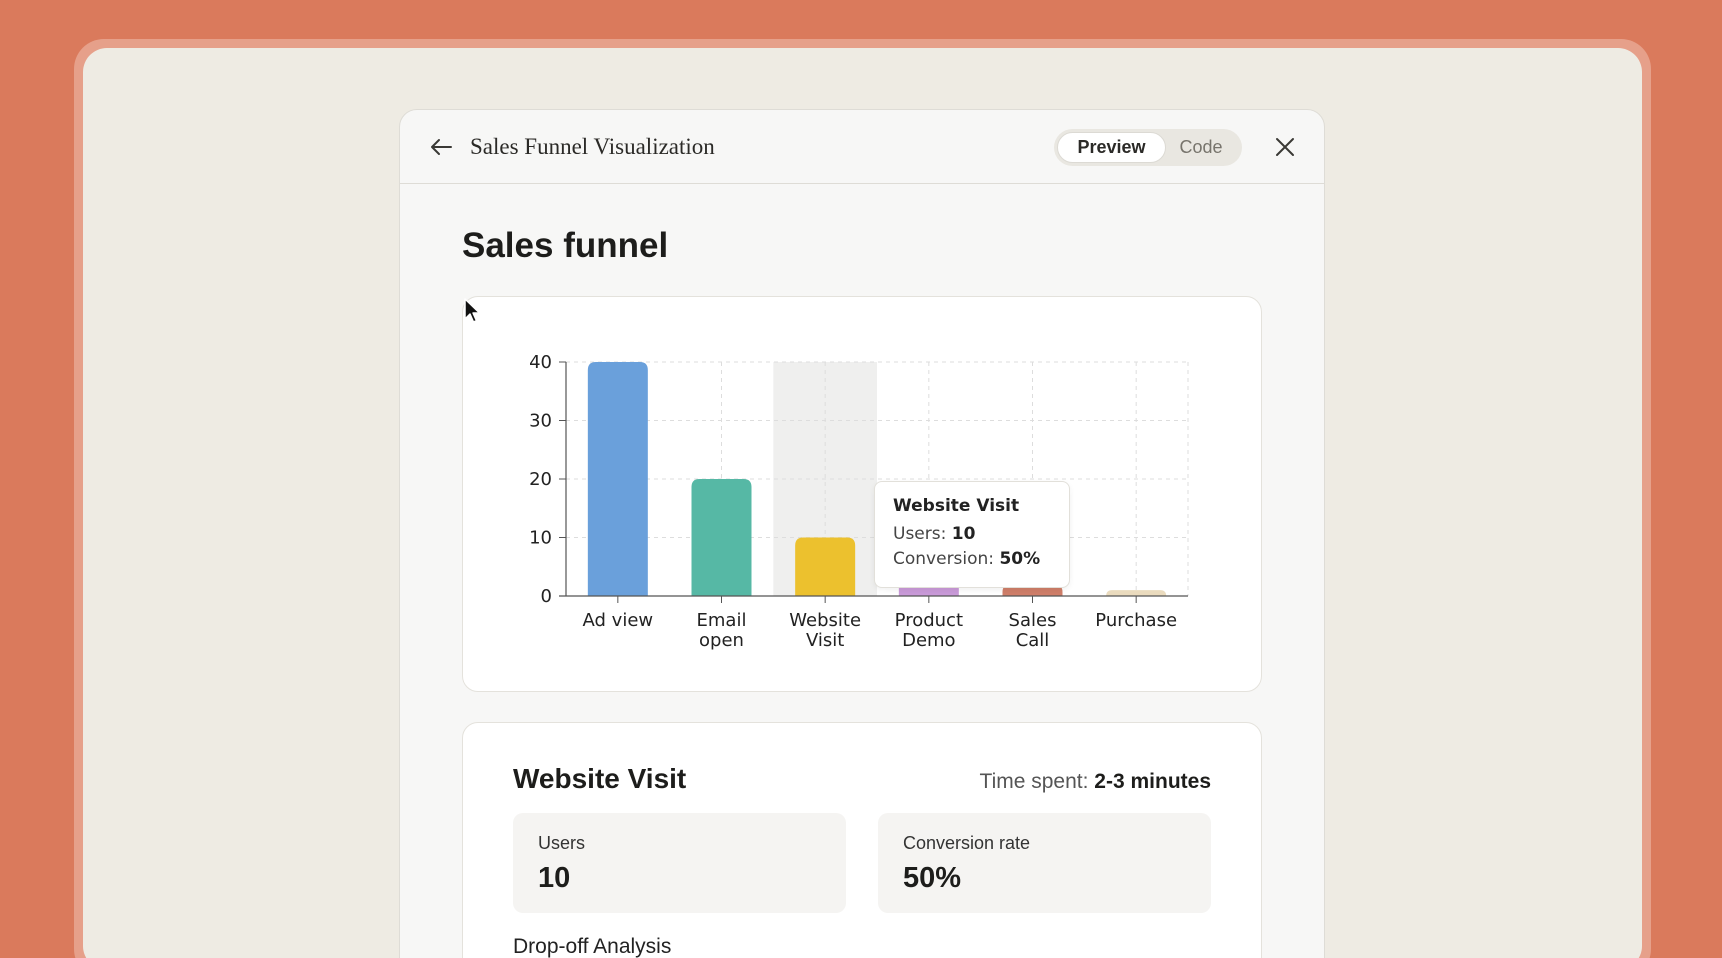  Describe the element at coordinates (540, 479) in the screenshot. I see `y-tick-label: 20` at that location.